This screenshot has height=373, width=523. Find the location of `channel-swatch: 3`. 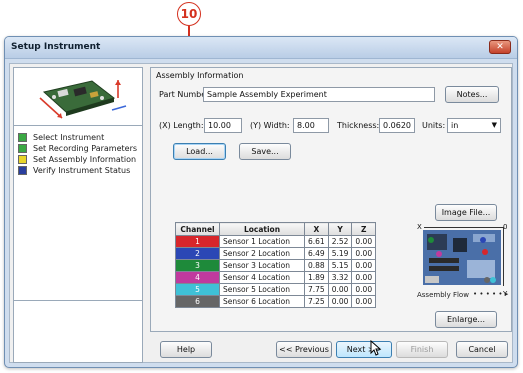

channel-swatch: 3 is located at coordinates (197, 265).